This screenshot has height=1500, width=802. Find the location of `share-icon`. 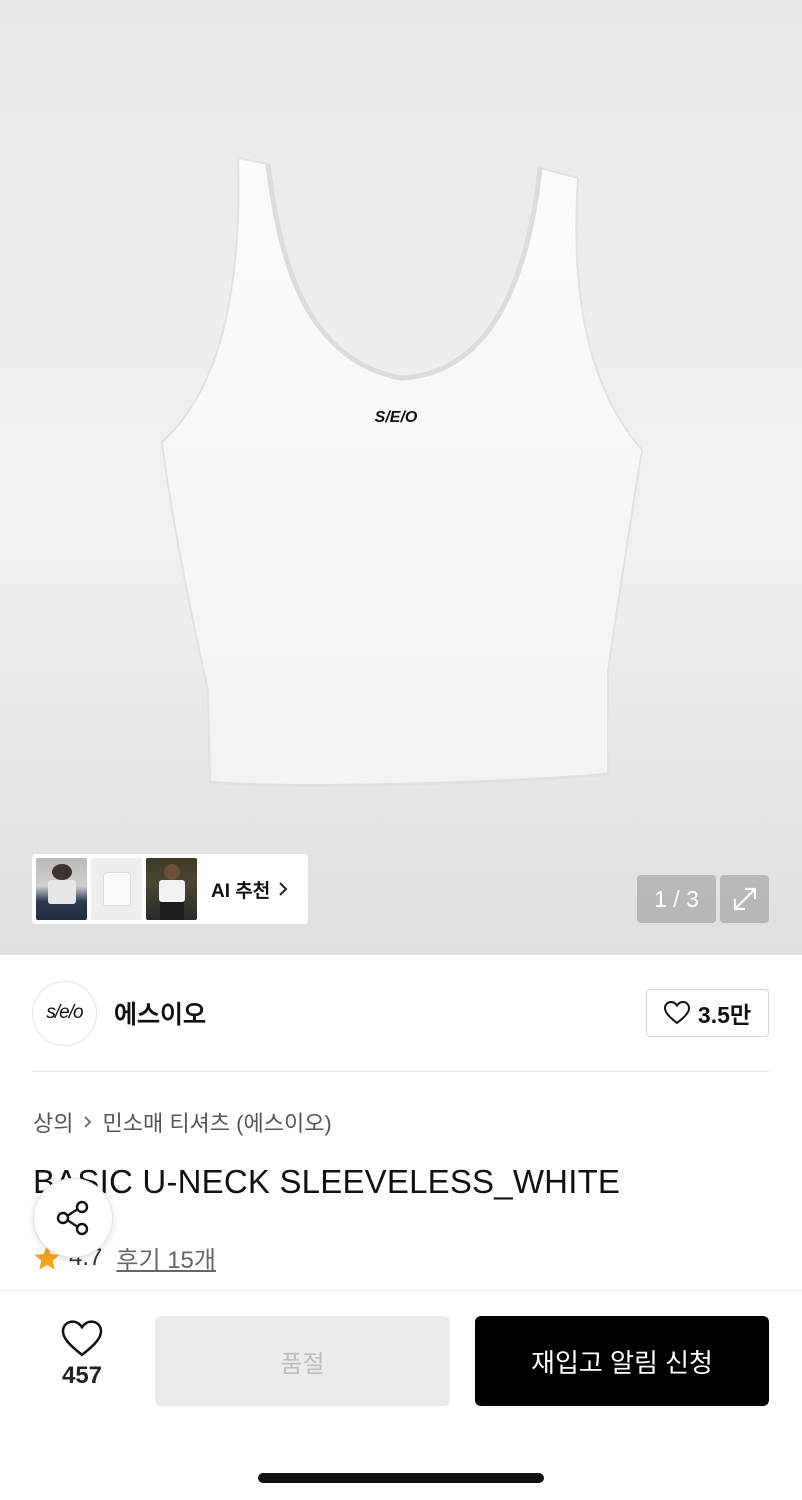

share-icon is located at coordinates (72, 1218).